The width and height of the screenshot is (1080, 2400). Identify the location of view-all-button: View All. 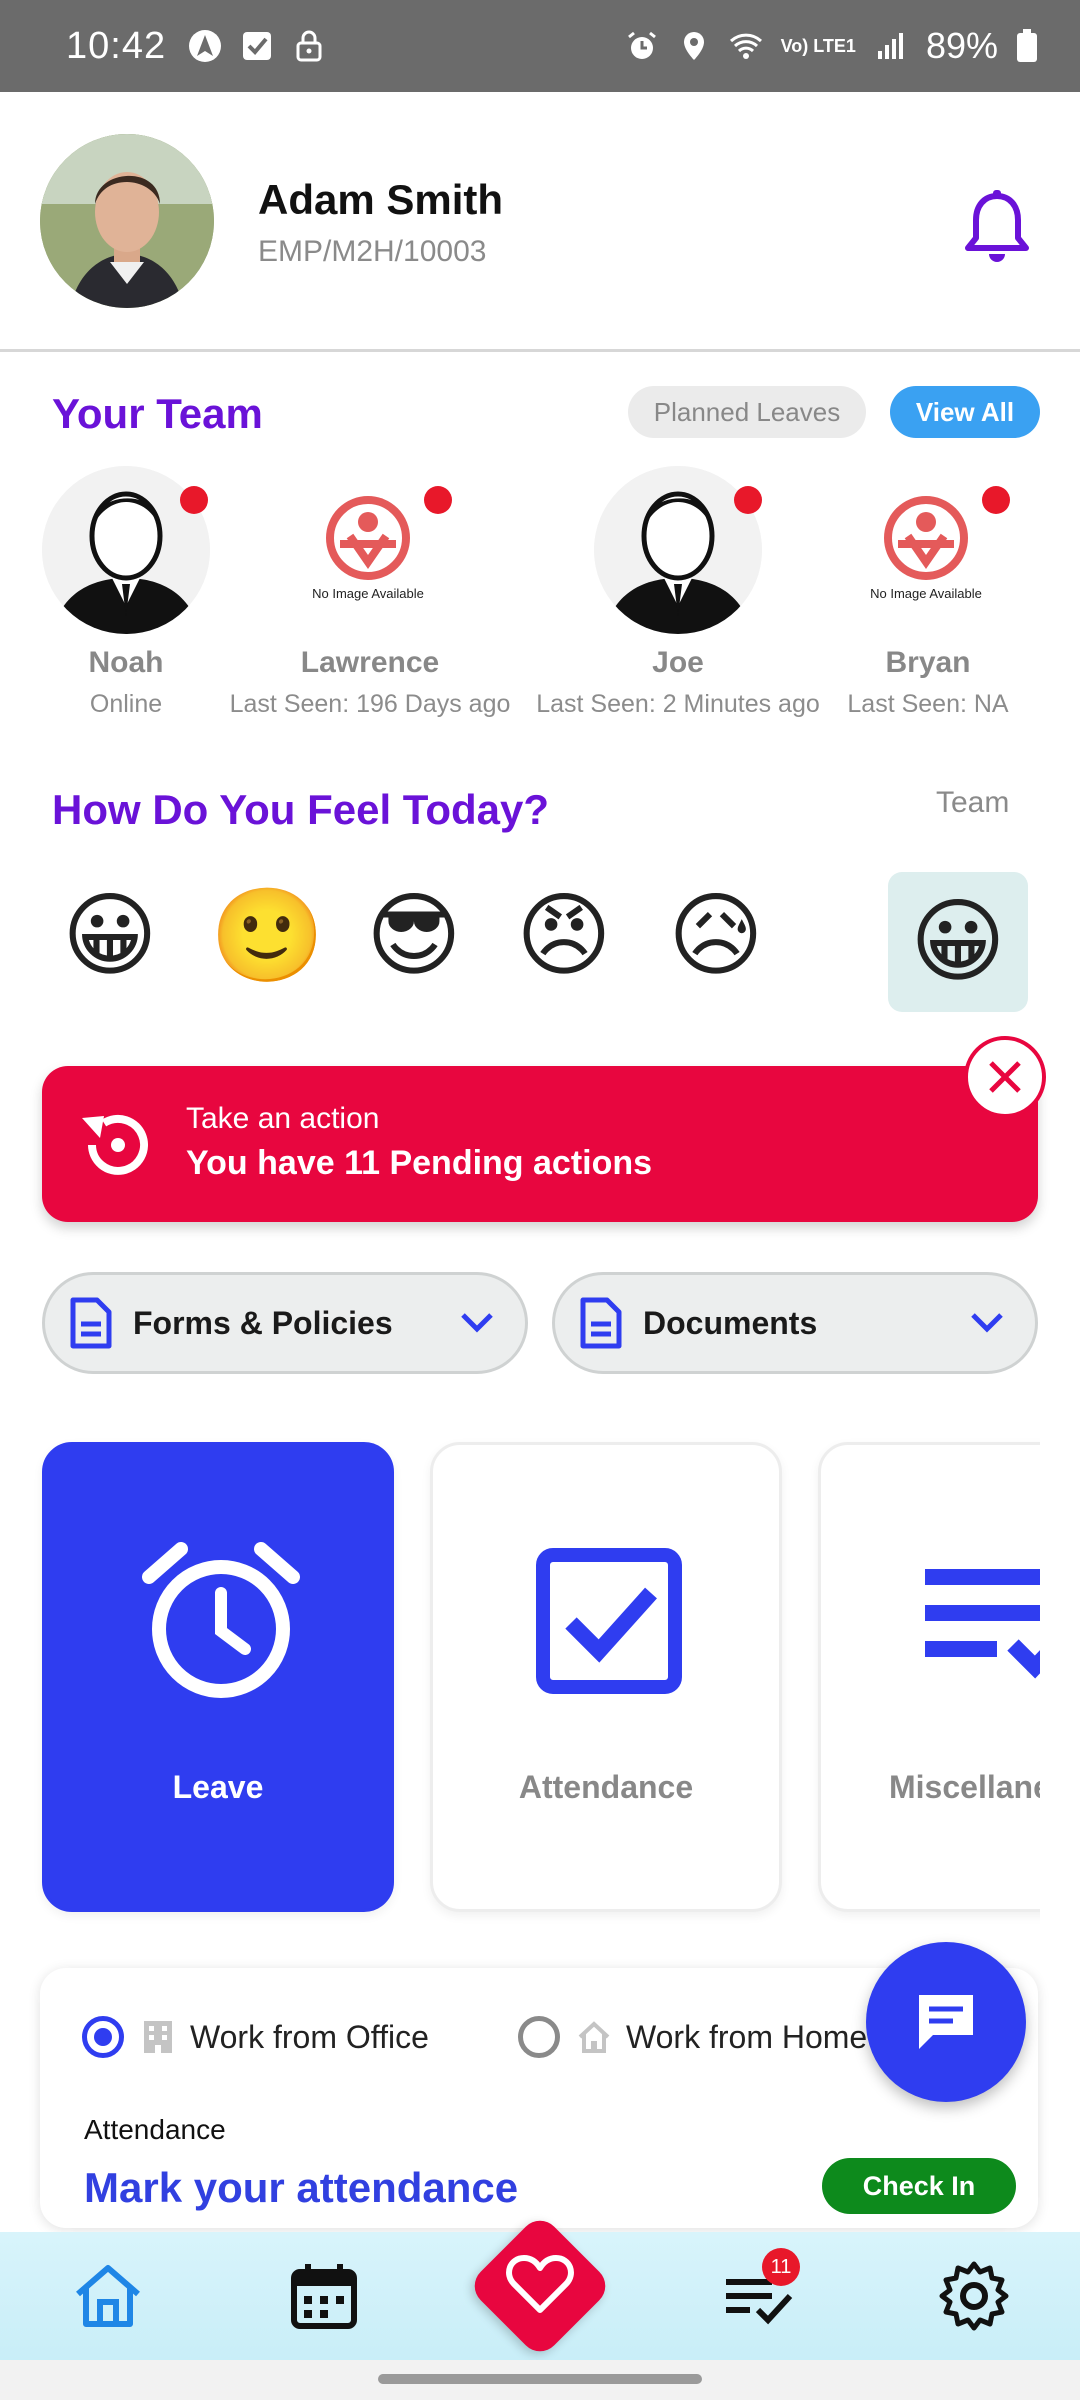
(965, 412).